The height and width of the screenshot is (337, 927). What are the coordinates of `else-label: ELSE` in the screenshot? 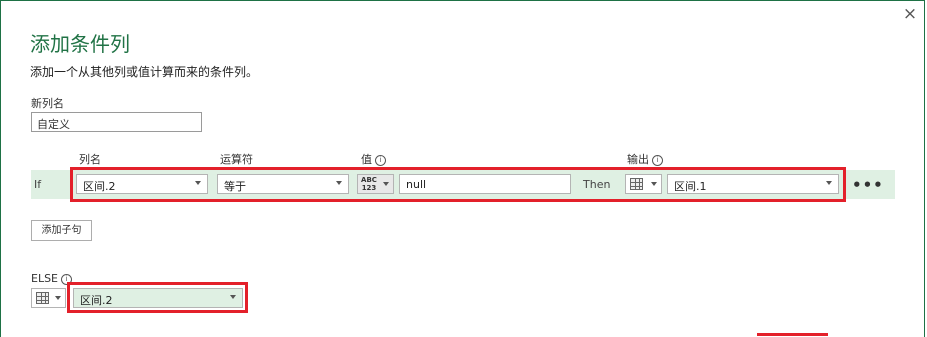 It's located at (45, 278).